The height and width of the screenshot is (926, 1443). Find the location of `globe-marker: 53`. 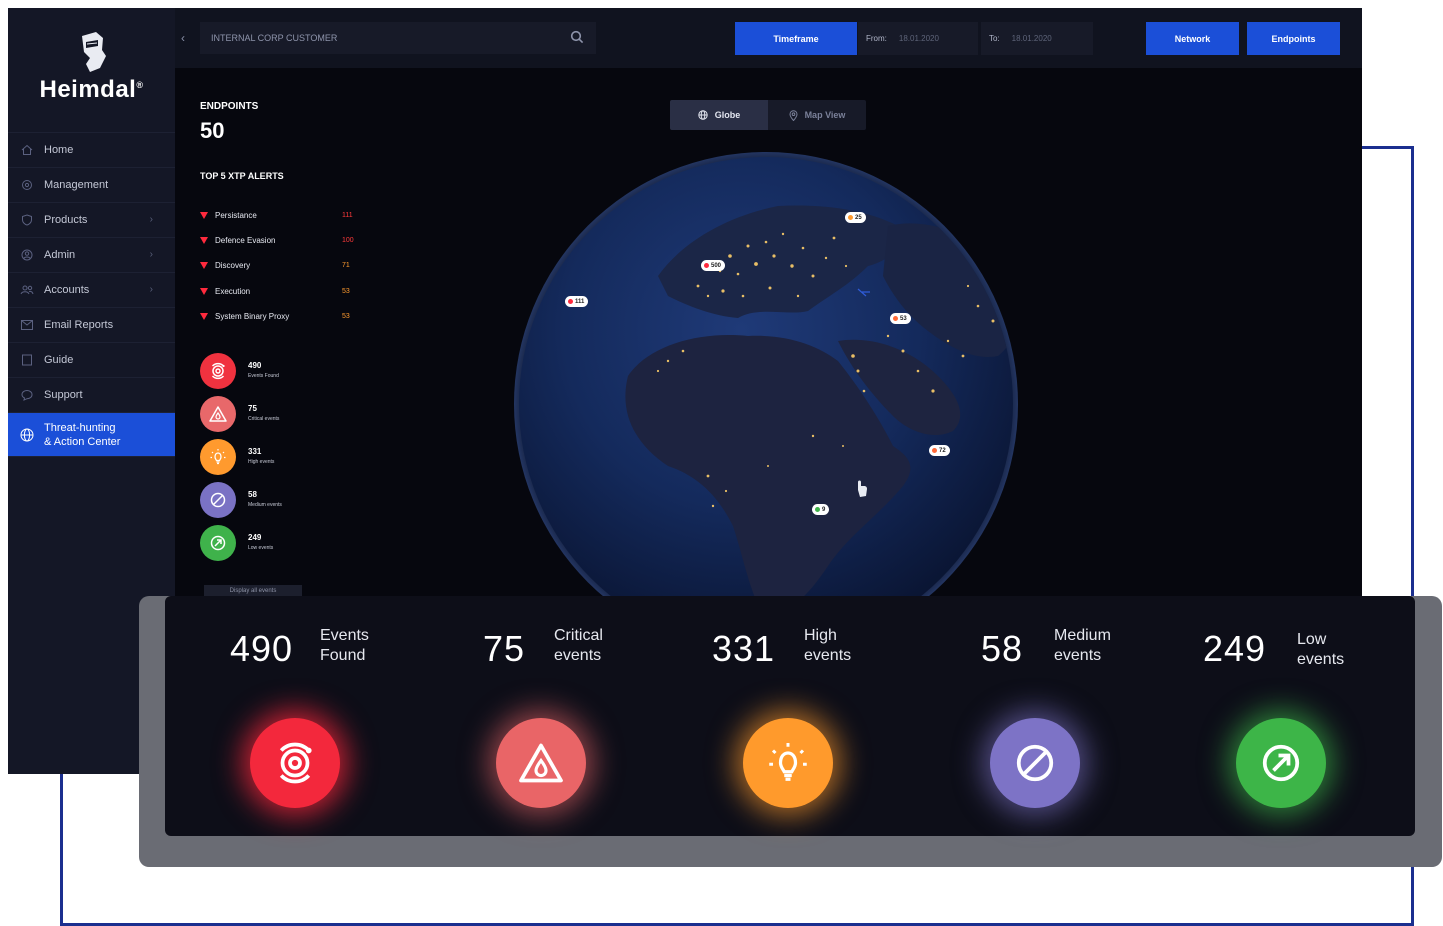

globe-marker: 53 is located at coordinates (900, 318).